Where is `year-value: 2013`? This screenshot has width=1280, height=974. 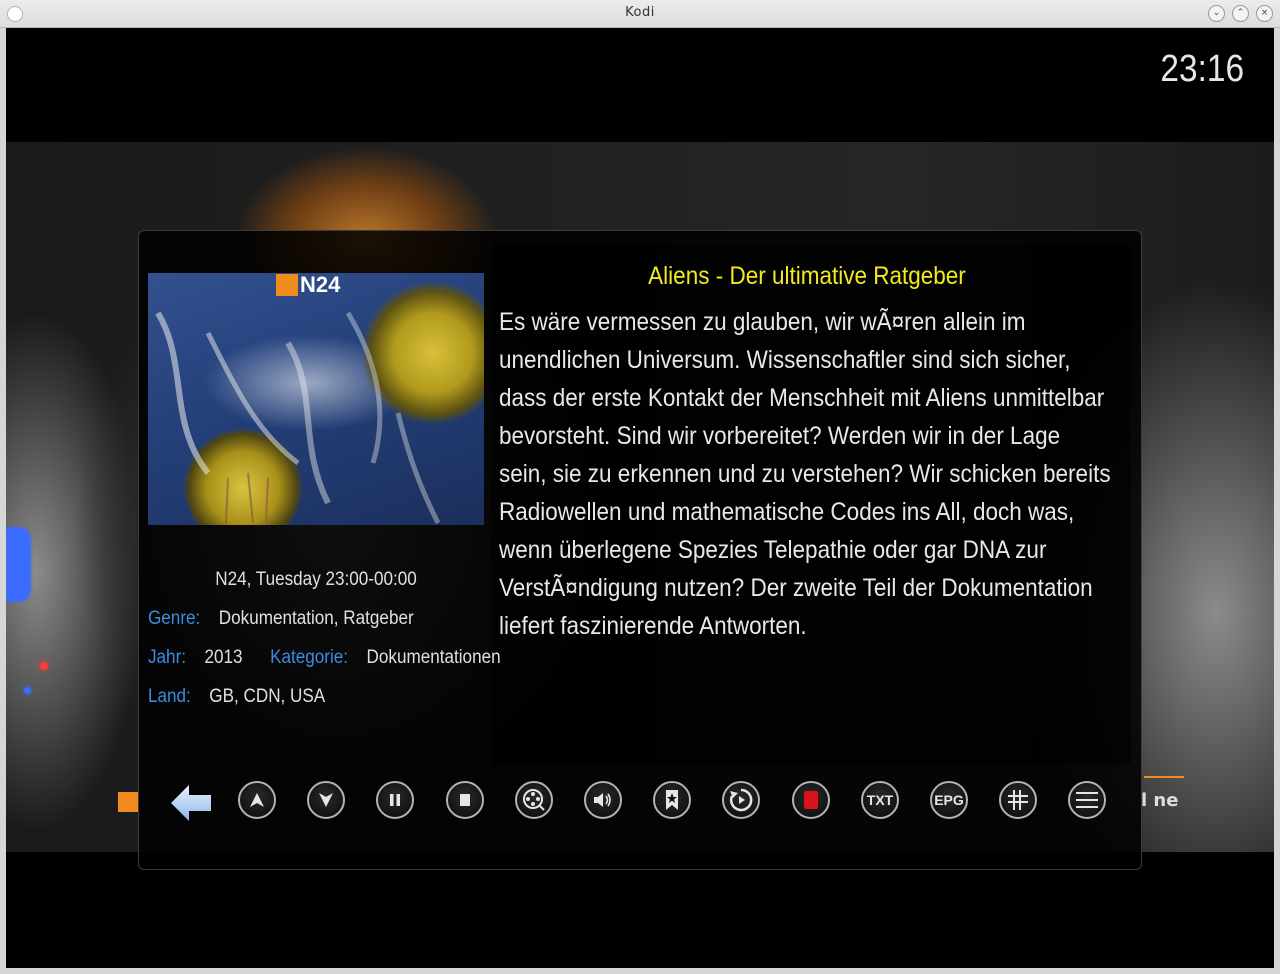 year-value: 2013 is located at coordinates (223, 657).